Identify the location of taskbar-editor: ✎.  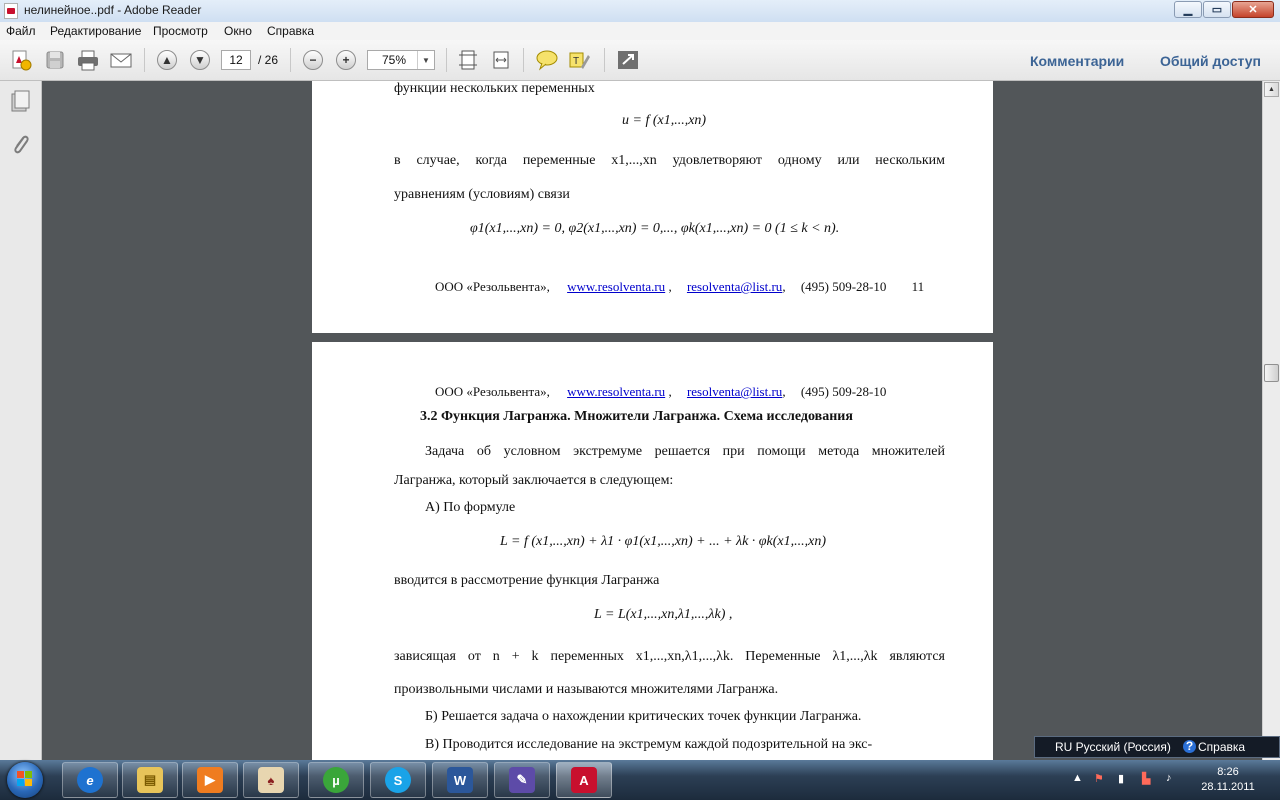
(522, 780).